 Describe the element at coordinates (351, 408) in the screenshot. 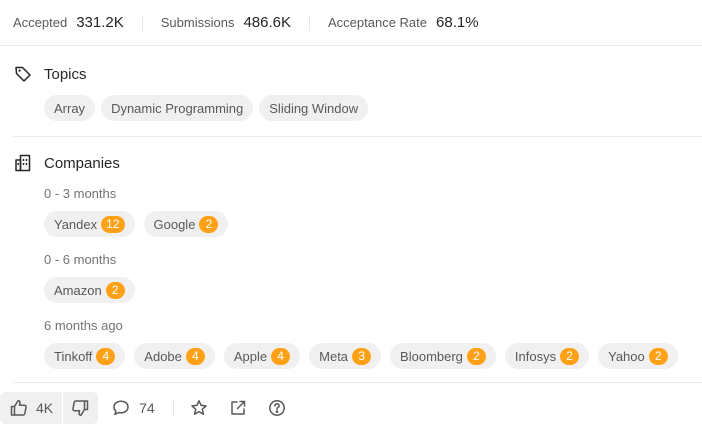

I see `action-bar: 4K 74` at that location.